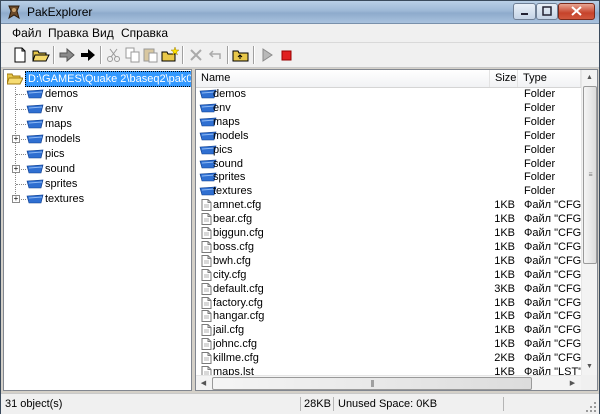 The width and height of the screenshot is (600, 414). What do you see at coordinates (203, 383) in the screenshot?
I see `scroll-left-arrow: ◀` at bounding box center [203, 383].